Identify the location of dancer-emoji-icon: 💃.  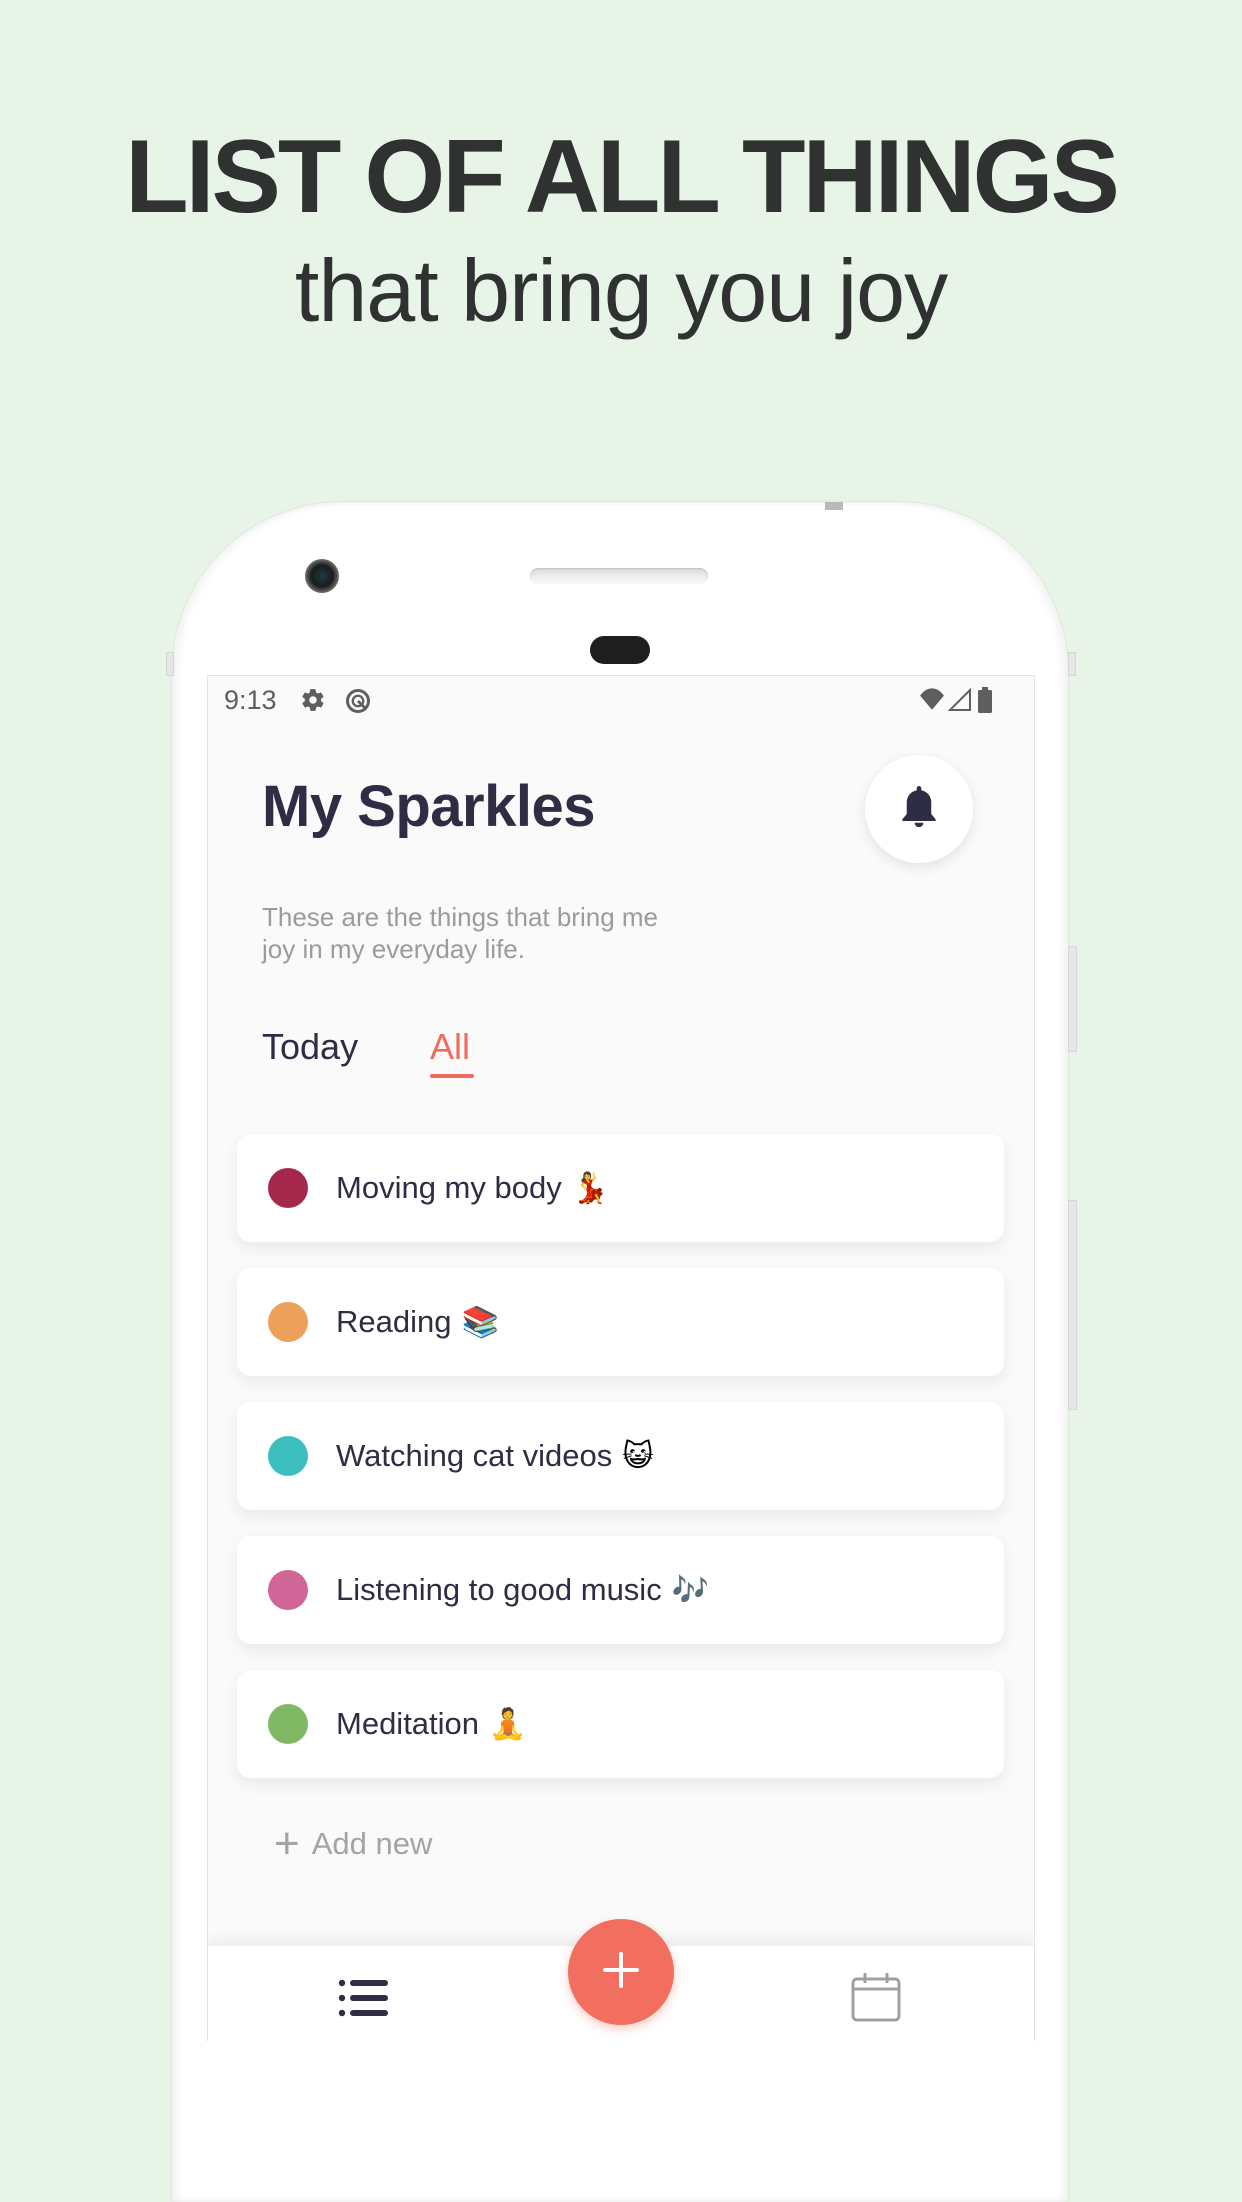
(590, 1188).